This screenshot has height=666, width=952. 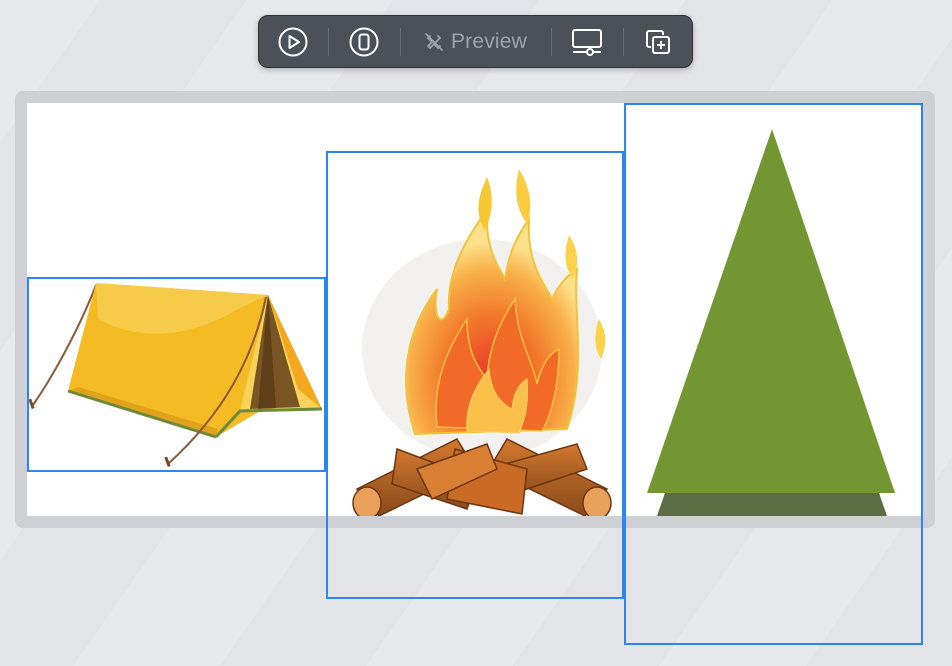 I want to click on live-preview-button, so click(x=293, y=41).